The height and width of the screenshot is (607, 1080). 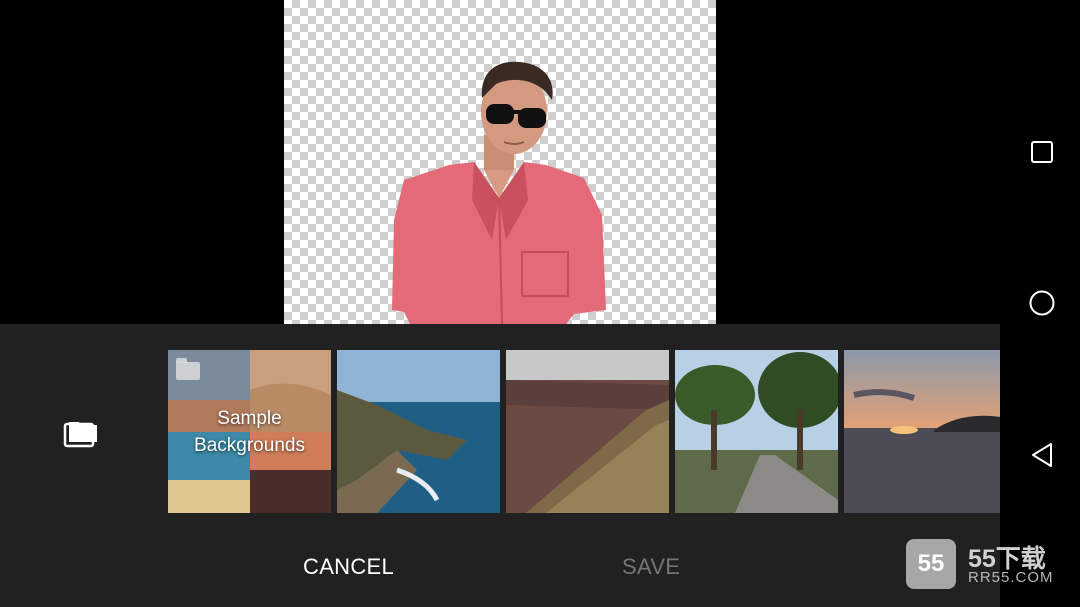 I want to click on thumbnail-sunset-sea, so click(x=922, y=431).